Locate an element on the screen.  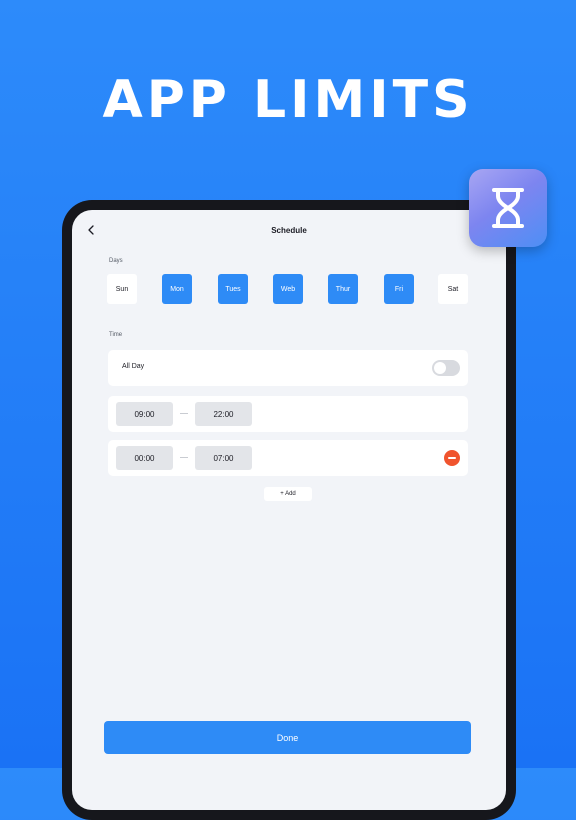
day-fri: Fri is located at coordinates (399, 289).